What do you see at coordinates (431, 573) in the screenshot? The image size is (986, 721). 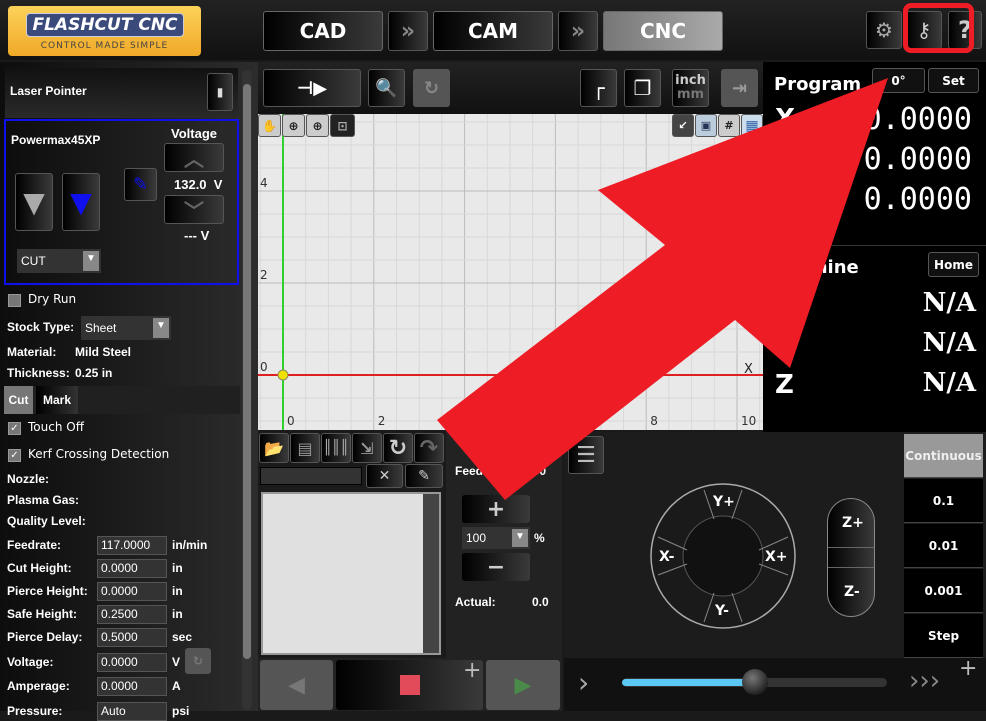 I see `gcode-scrollbar` at bounding box center [431, 573].